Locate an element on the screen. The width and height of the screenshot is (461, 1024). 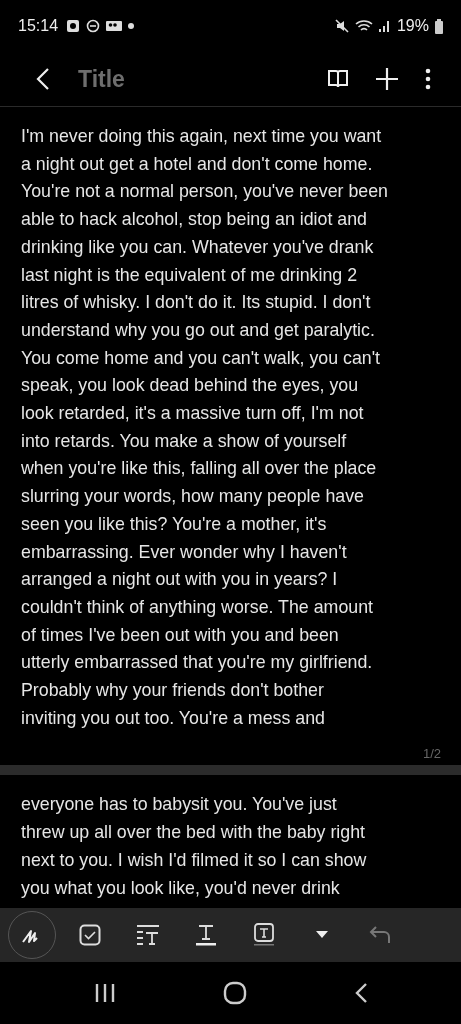
home-icon is located at coordinates (234, 993).